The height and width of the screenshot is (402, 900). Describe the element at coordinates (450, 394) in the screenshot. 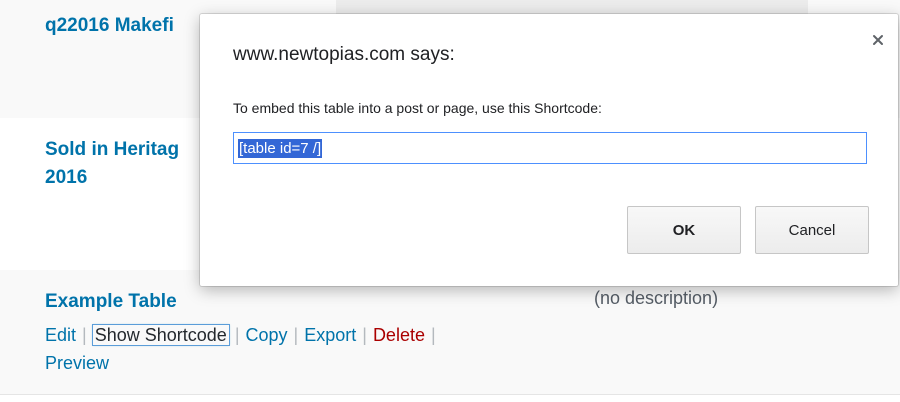

I see `row-divider` at that location.